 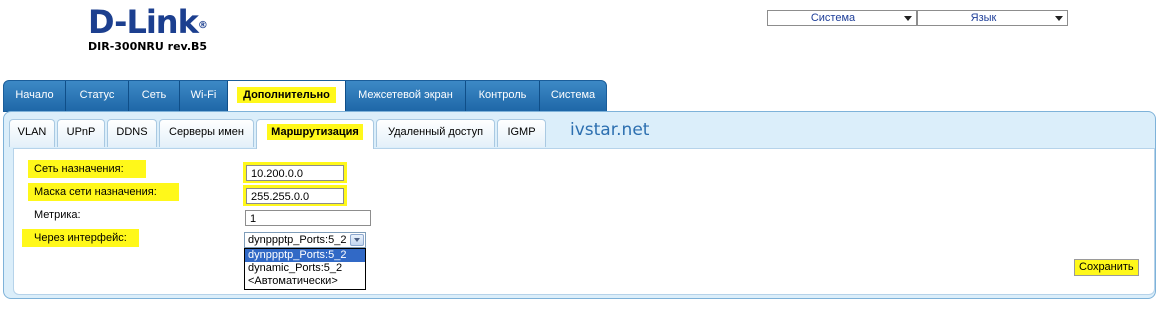 What do you see at coordinates (305, 281) in the screenshot?
I see `interface-option: <Автоматически>` at bounding box center [305, 281].